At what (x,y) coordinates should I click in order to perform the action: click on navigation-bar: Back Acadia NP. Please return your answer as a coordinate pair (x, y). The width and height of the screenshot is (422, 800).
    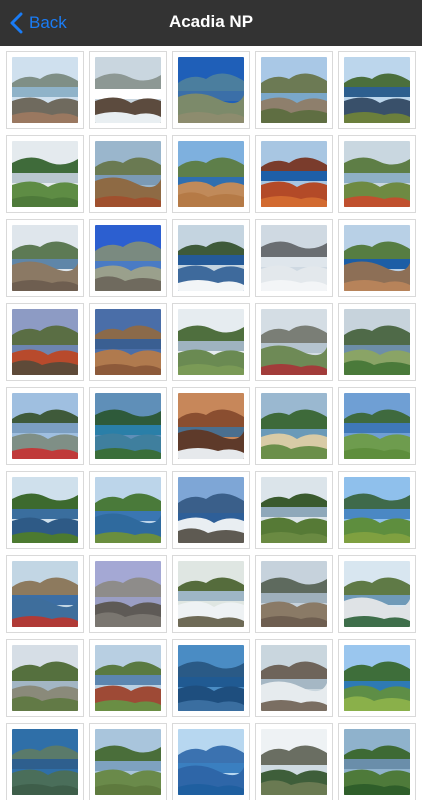
    Looking at the image, I should click on (211, 23).